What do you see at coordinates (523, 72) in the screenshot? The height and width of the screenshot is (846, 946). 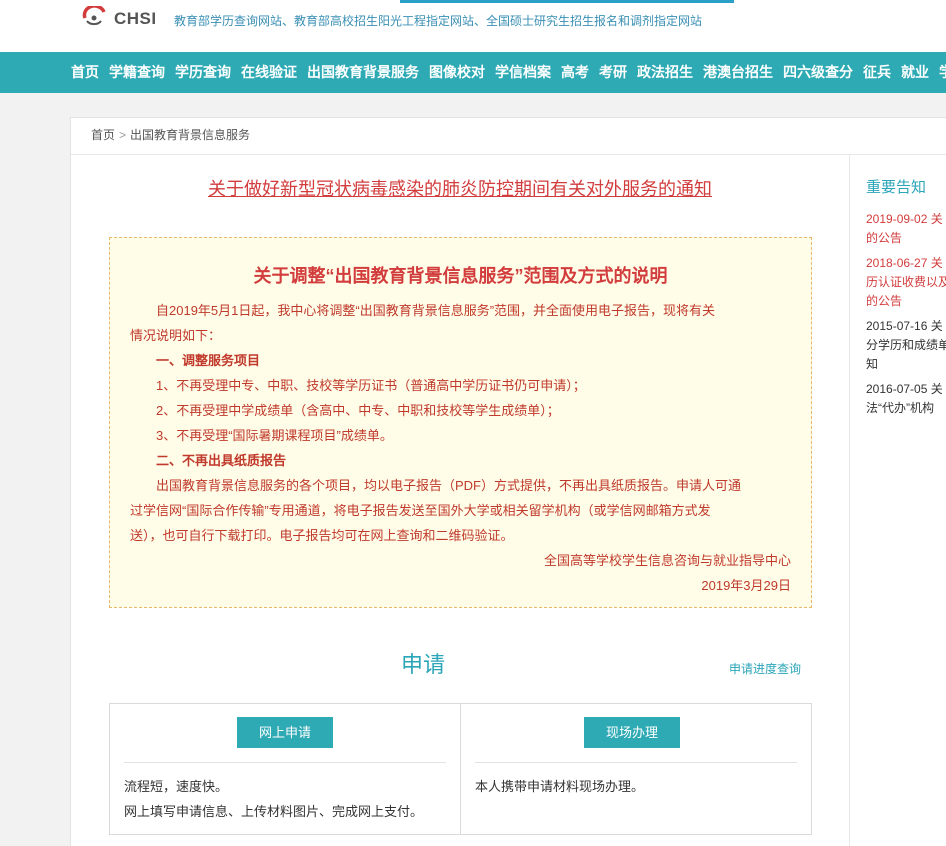 I see `nav-item-archive: 学信档案` at bounding box center [523, 72].